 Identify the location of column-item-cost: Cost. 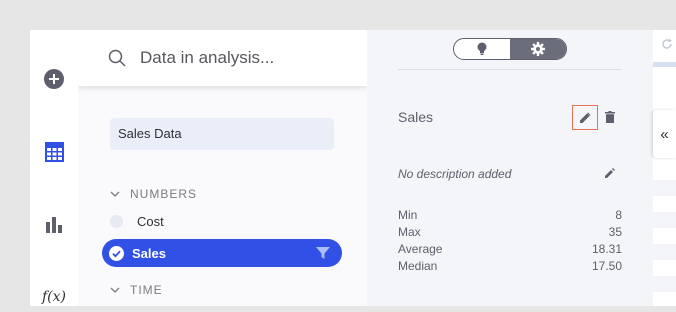
(223, 221).